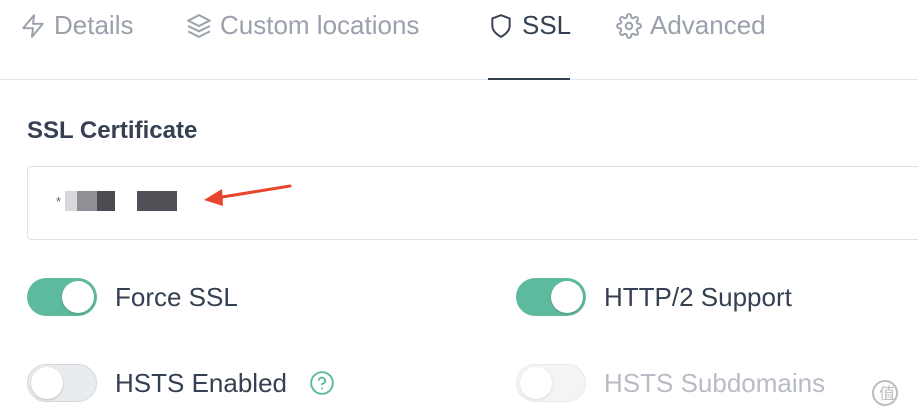 This screenshot has height=416, width=918. I want to click on hsts-subdomains-toggle, so click(551, 383).